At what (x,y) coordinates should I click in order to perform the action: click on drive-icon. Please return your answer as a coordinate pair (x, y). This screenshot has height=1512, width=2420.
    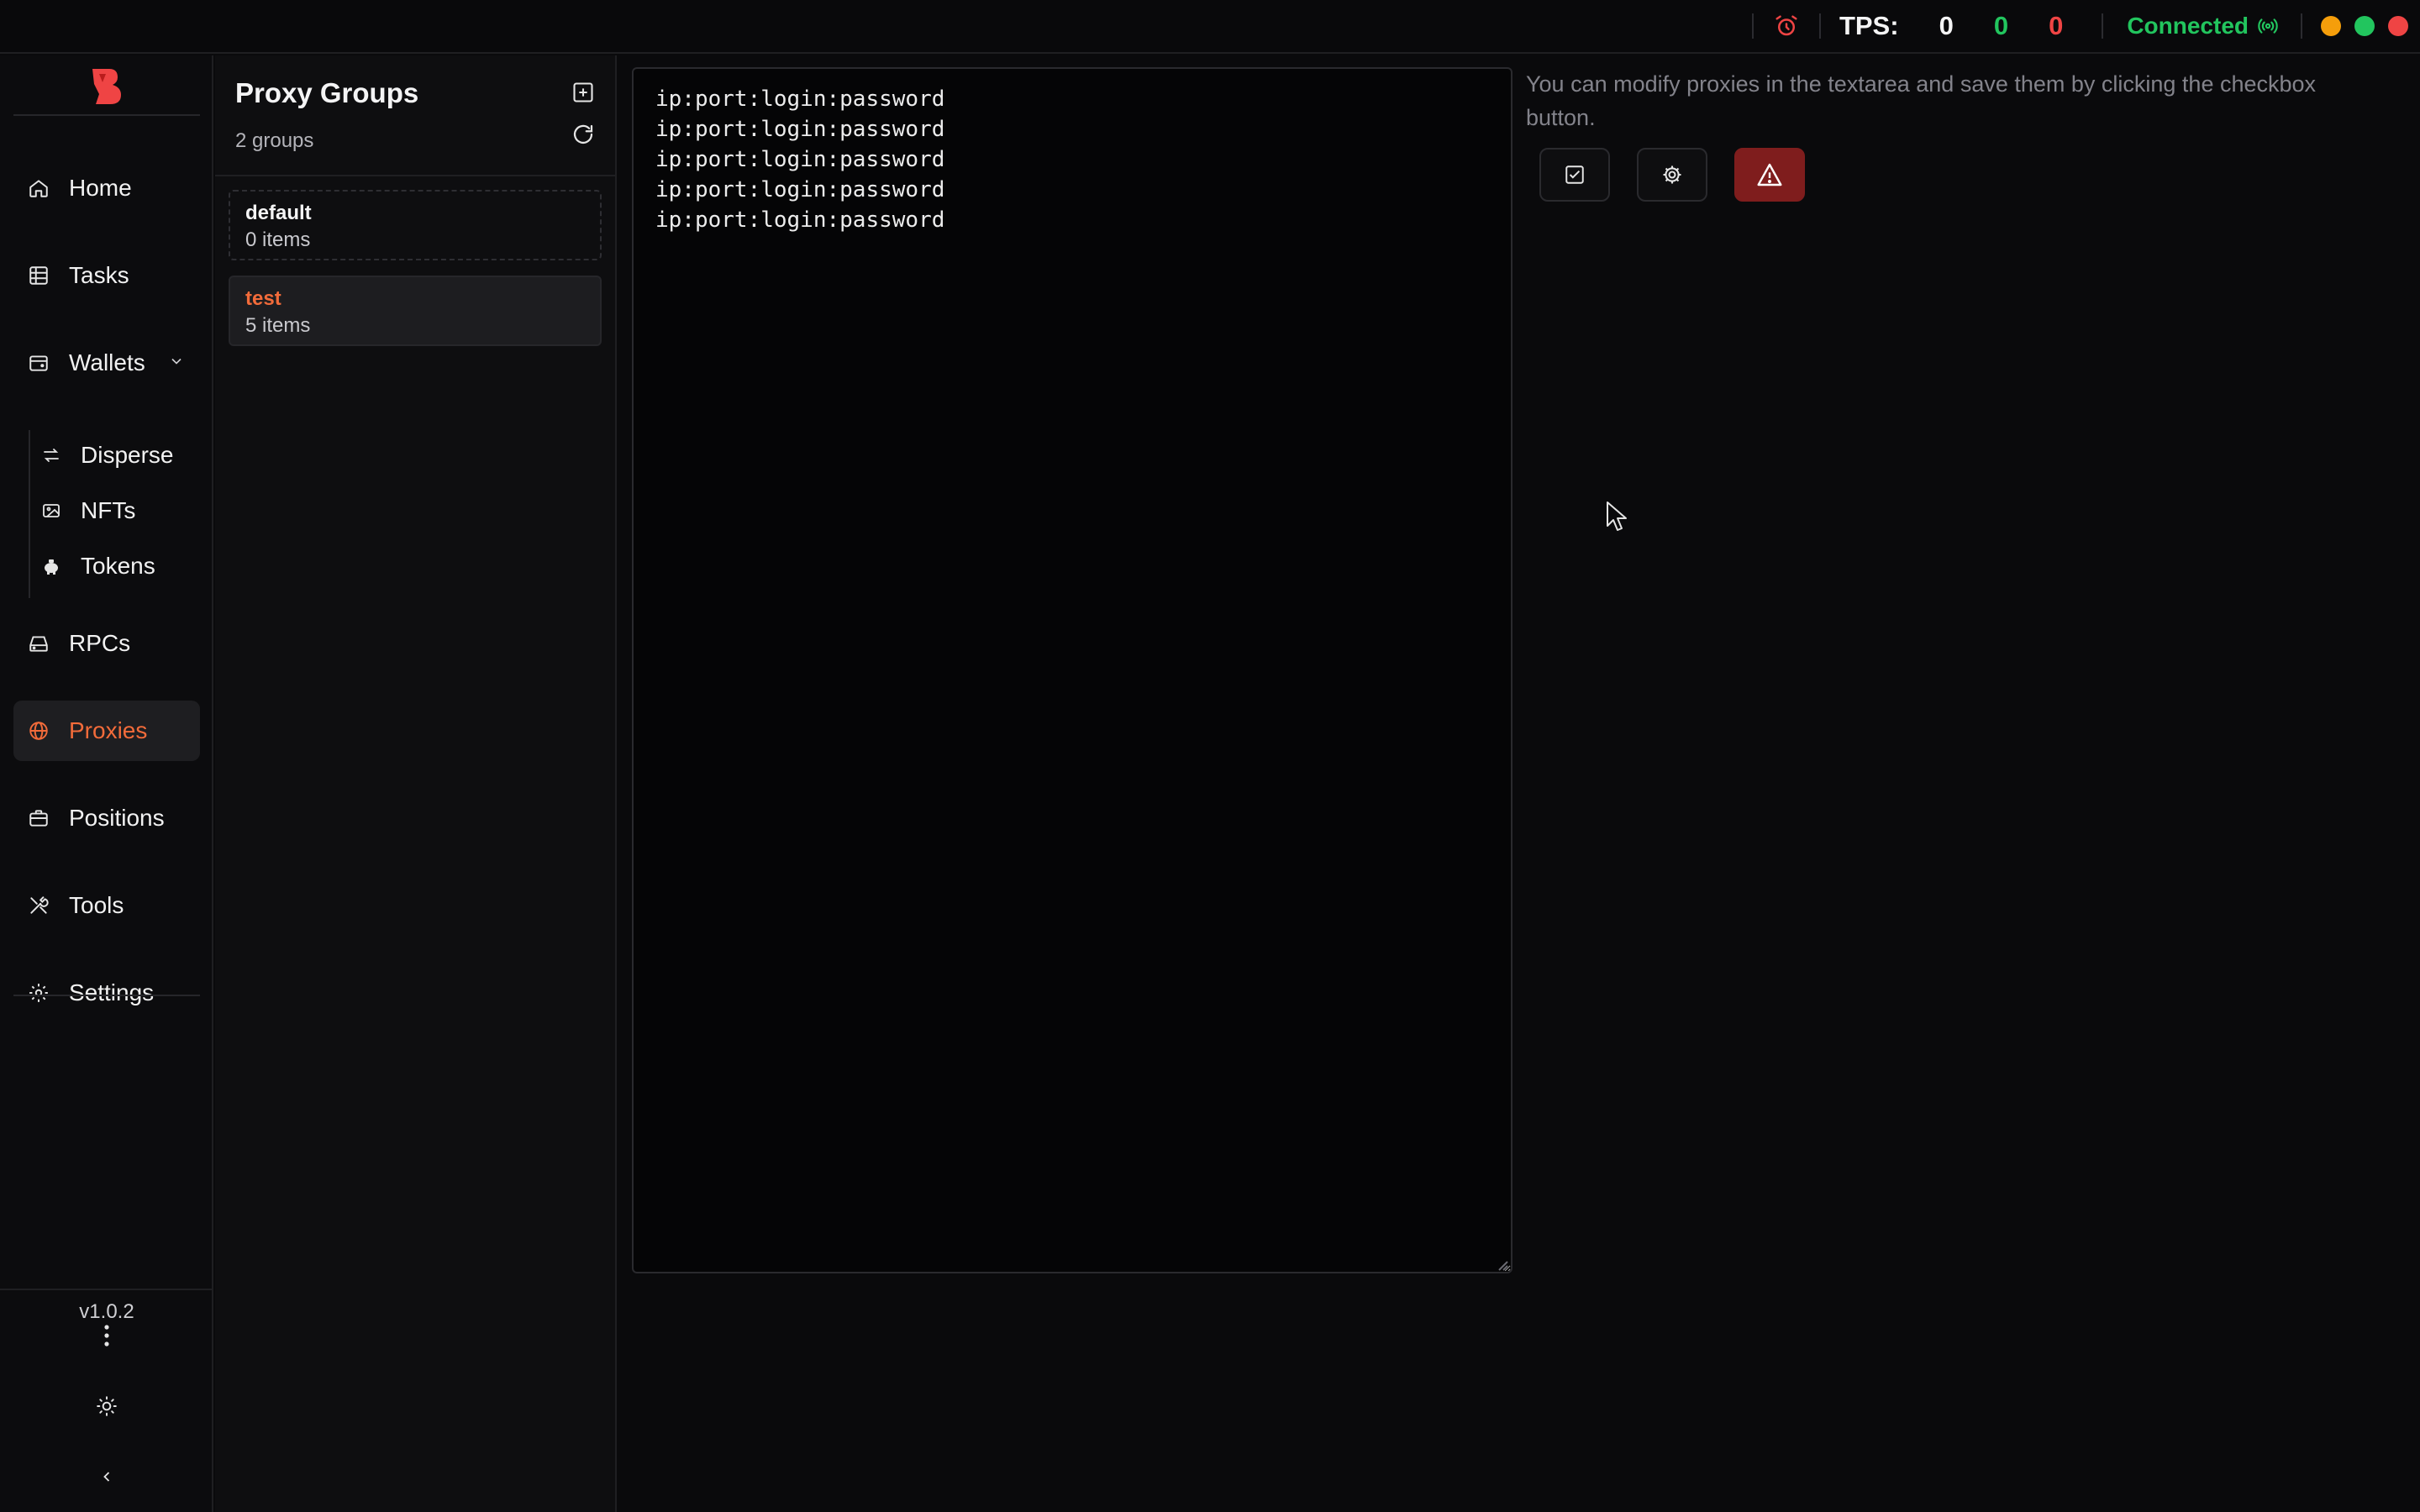
    Looking at the image, I should click on (38, 643).